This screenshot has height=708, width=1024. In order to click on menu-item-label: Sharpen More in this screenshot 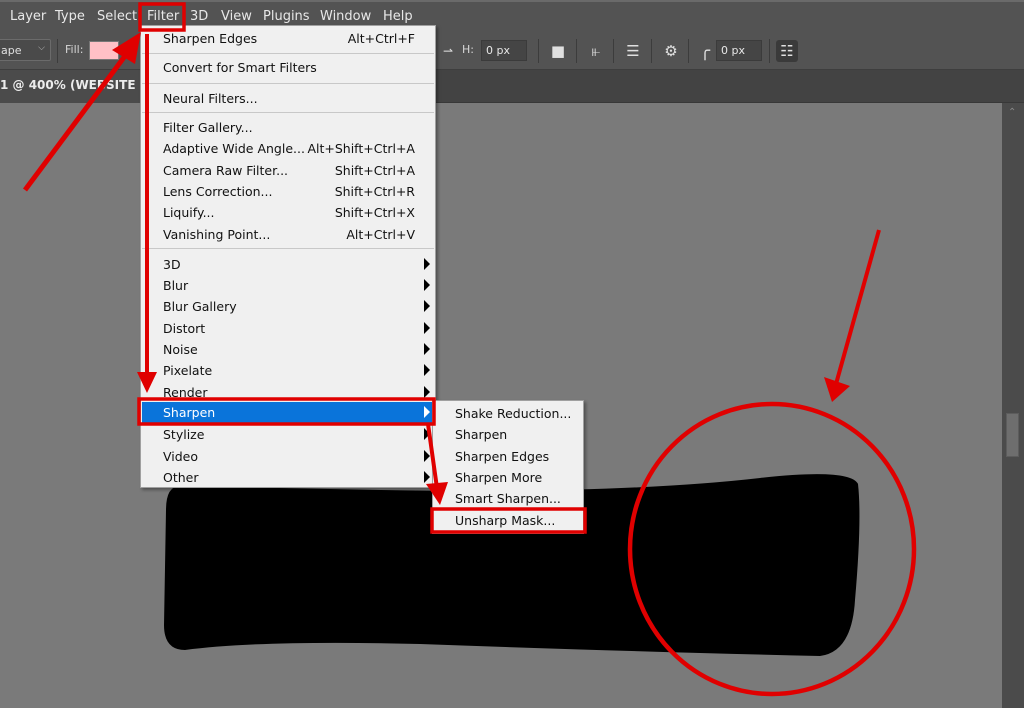, I will do `click(499, 477)`.